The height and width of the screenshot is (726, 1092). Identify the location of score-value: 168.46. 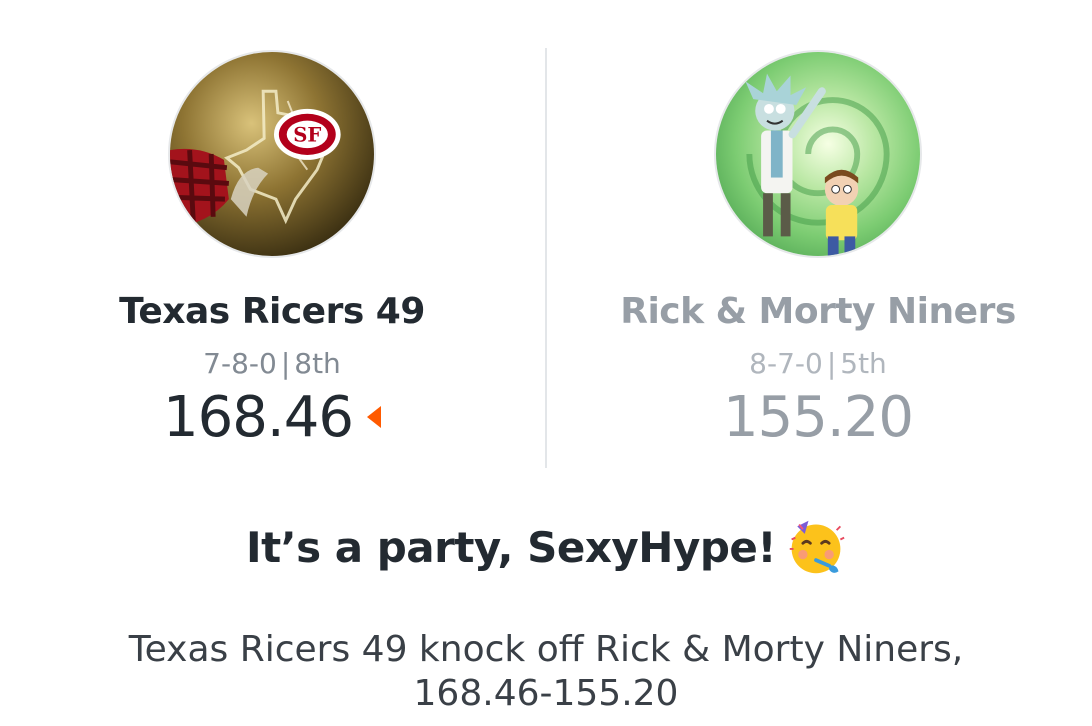
(258, 417).